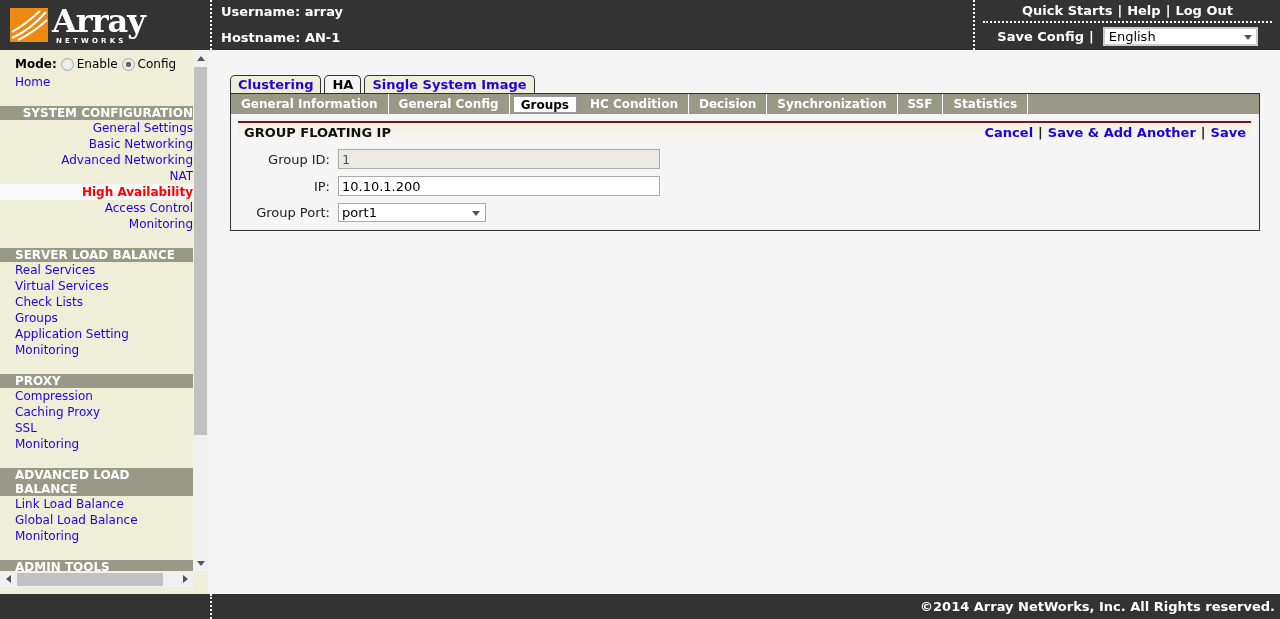 Image resolution: width=1280 pixels, height=619 pixels. What do you see at coordinates (321, 186) in the screenshot?
I see `field-label: IP:` at bounding box center [321, 186].